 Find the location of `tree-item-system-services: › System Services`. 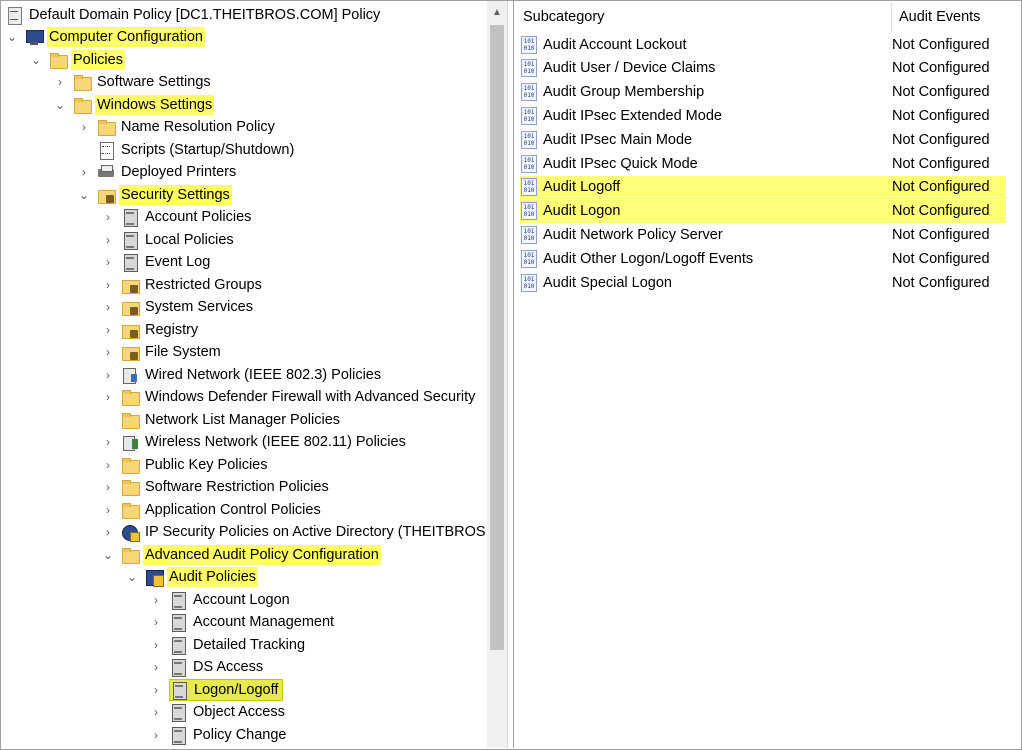

tree-item-system-services: › System Services is located at coordinates (178, 307).